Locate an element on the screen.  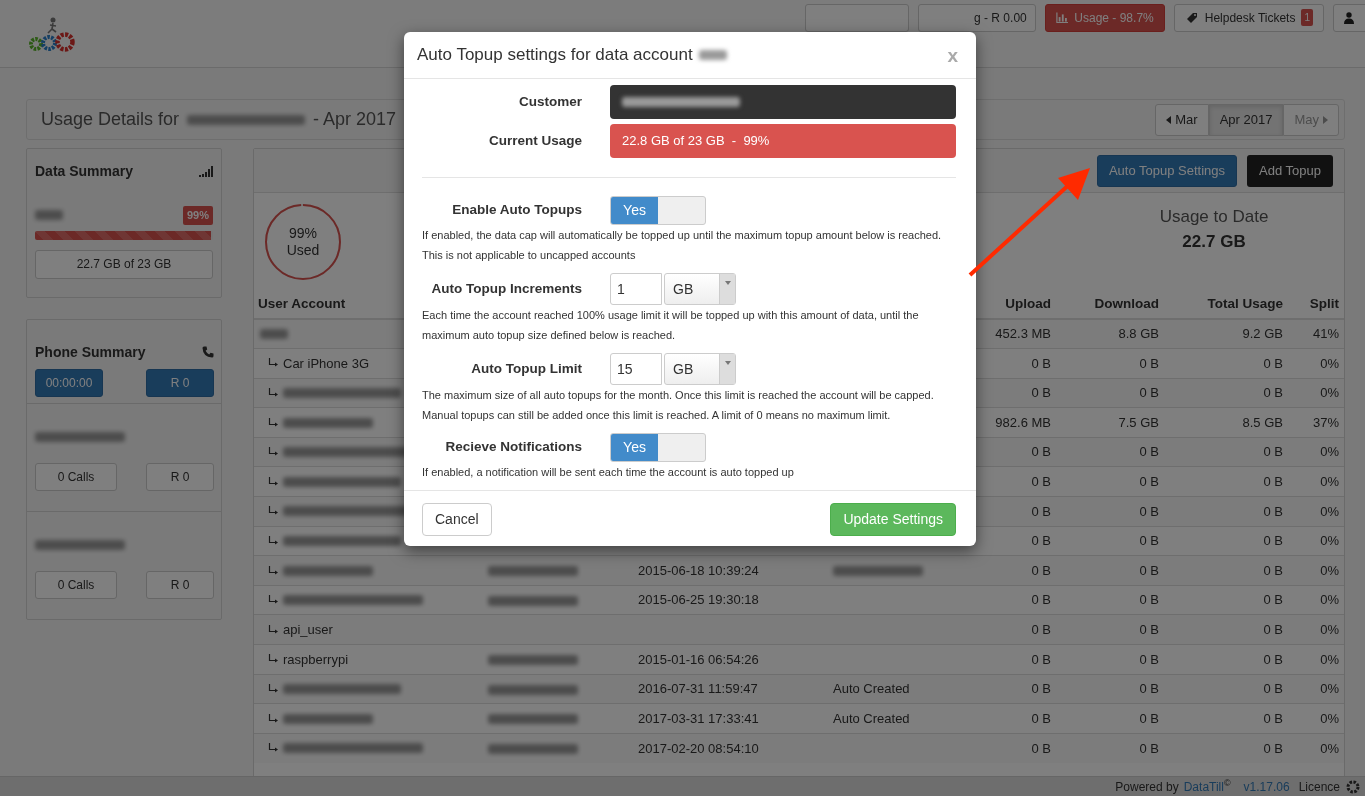
phone-icon is located at coordinates (208, 352).